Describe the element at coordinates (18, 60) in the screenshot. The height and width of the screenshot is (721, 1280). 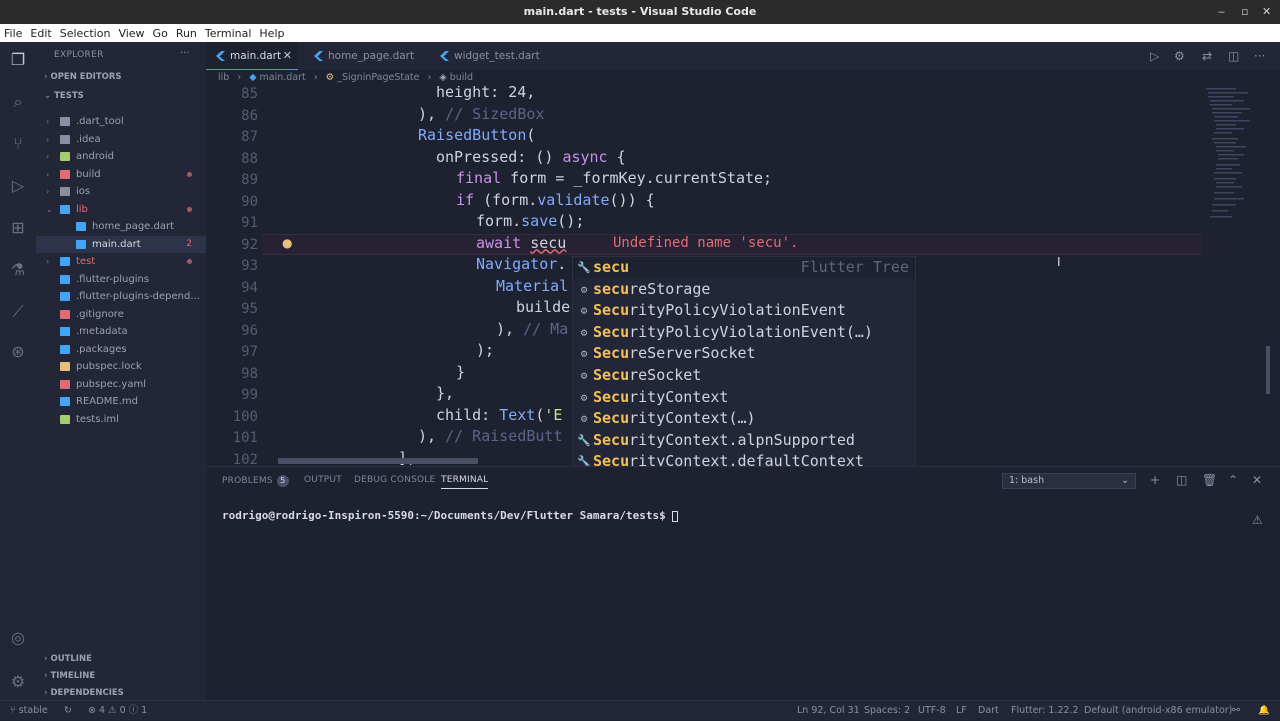
I see `files-icon: ❐` at that location.